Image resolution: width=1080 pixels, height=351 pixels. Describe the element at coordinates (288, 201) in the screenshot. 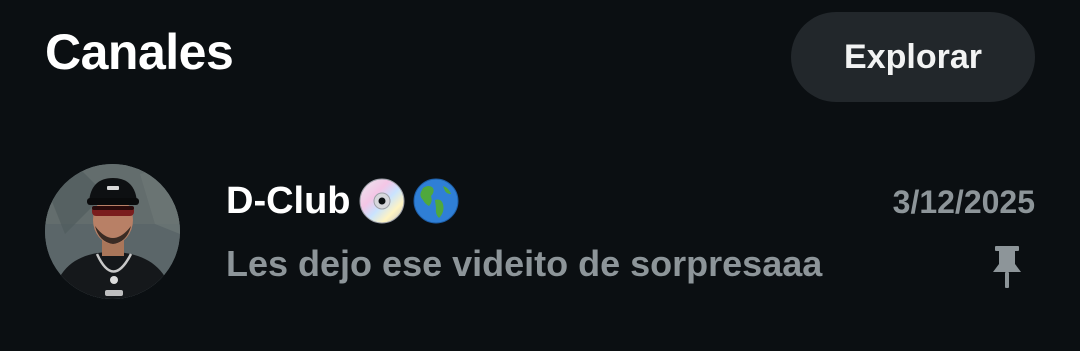

I see `channel-name-text: D-Club` at that location.